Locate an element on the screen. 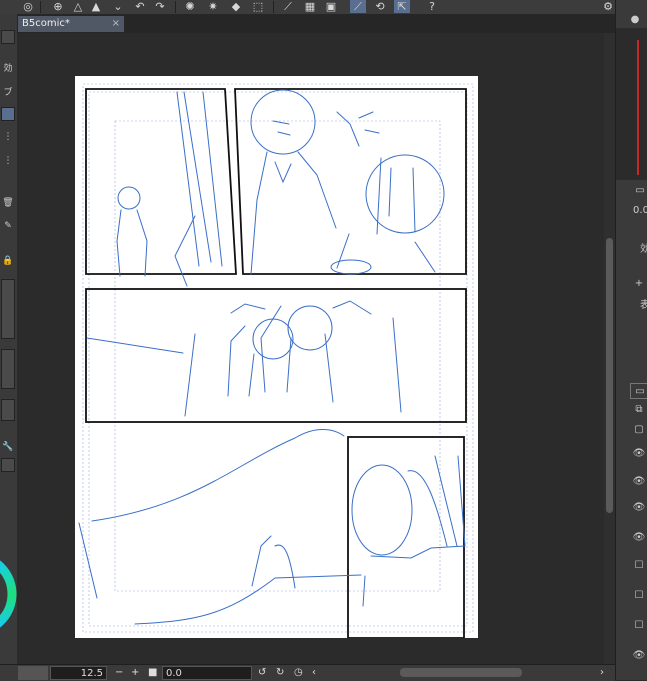 The image size is (647, 681). lasso-icon: ⟲ is located at coordinates (380, 6).